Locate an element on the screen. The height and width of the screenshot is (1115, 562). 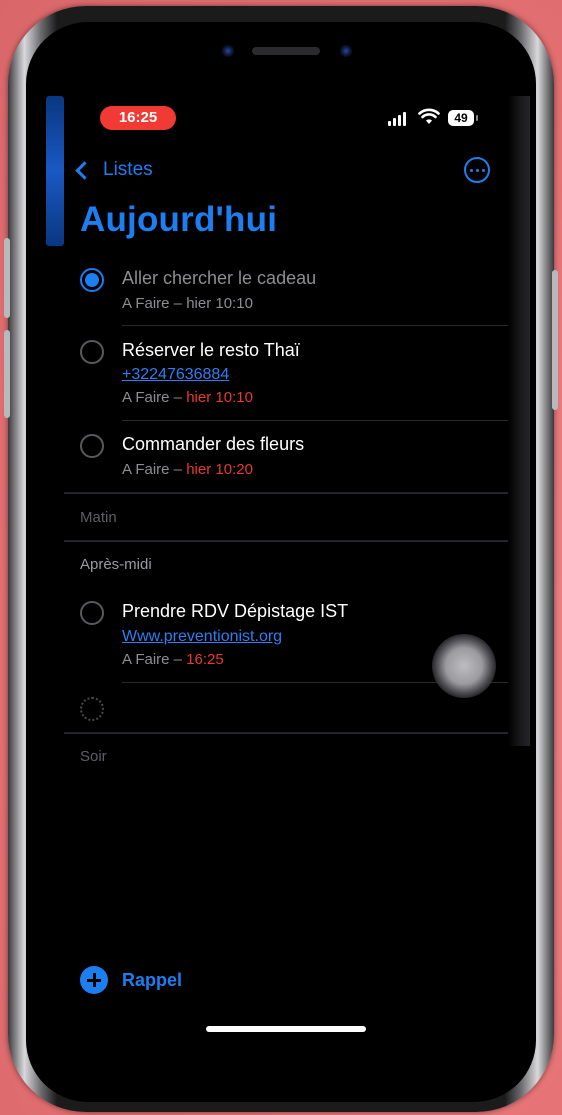
home-indicator is located at coordinates (286, 1029).